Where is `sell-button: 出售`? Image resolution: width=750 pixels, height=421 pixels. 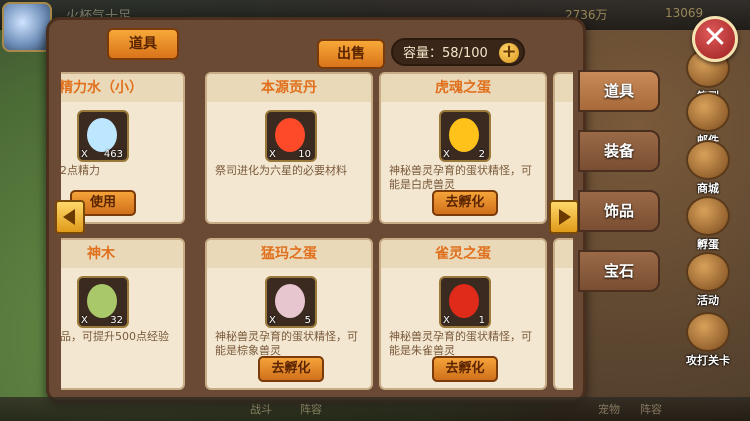 sell-button: 出售 is located at coordinates (351, 54).